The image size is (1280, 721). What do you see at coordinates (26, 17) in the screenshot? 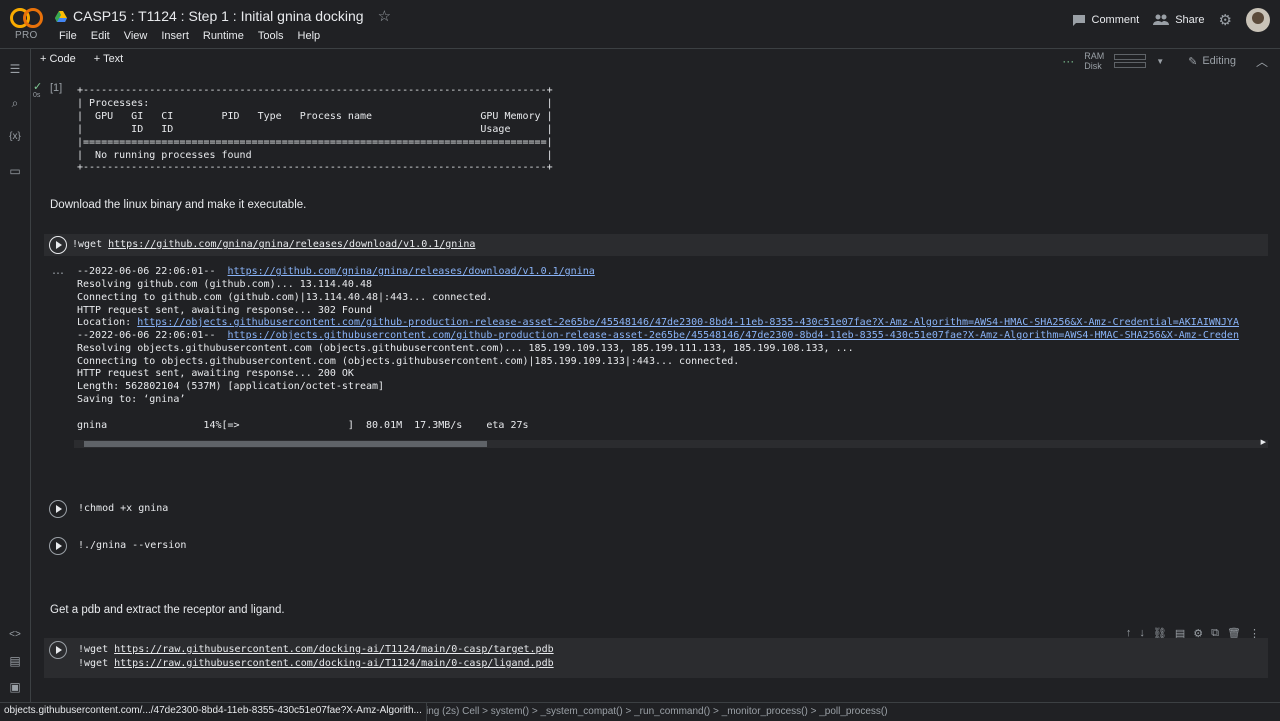
I see `colab-logo-icon` at bounding box center [26, 17].